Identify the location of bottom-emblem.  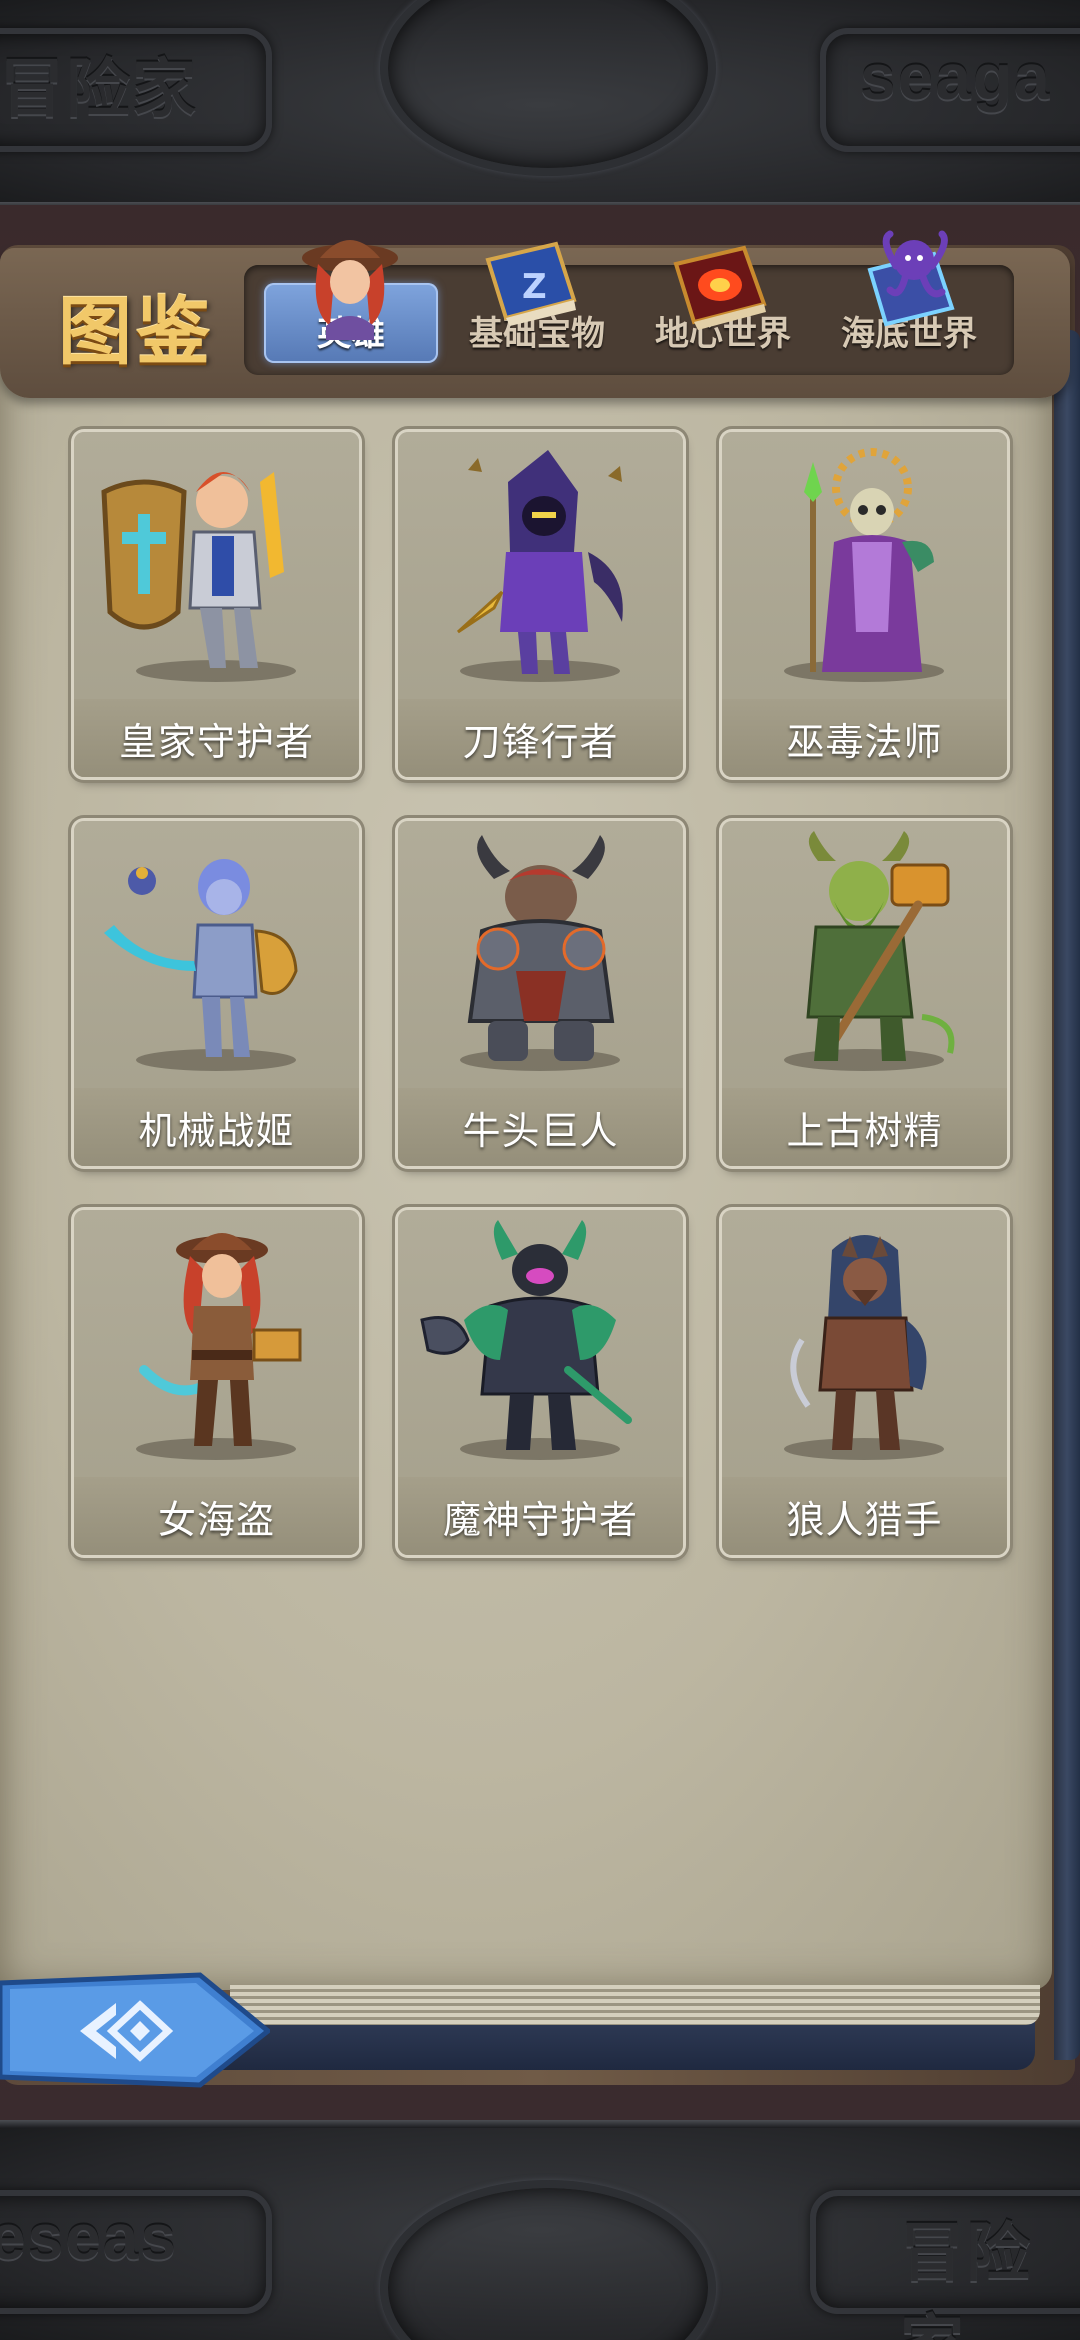
(548, 2260).